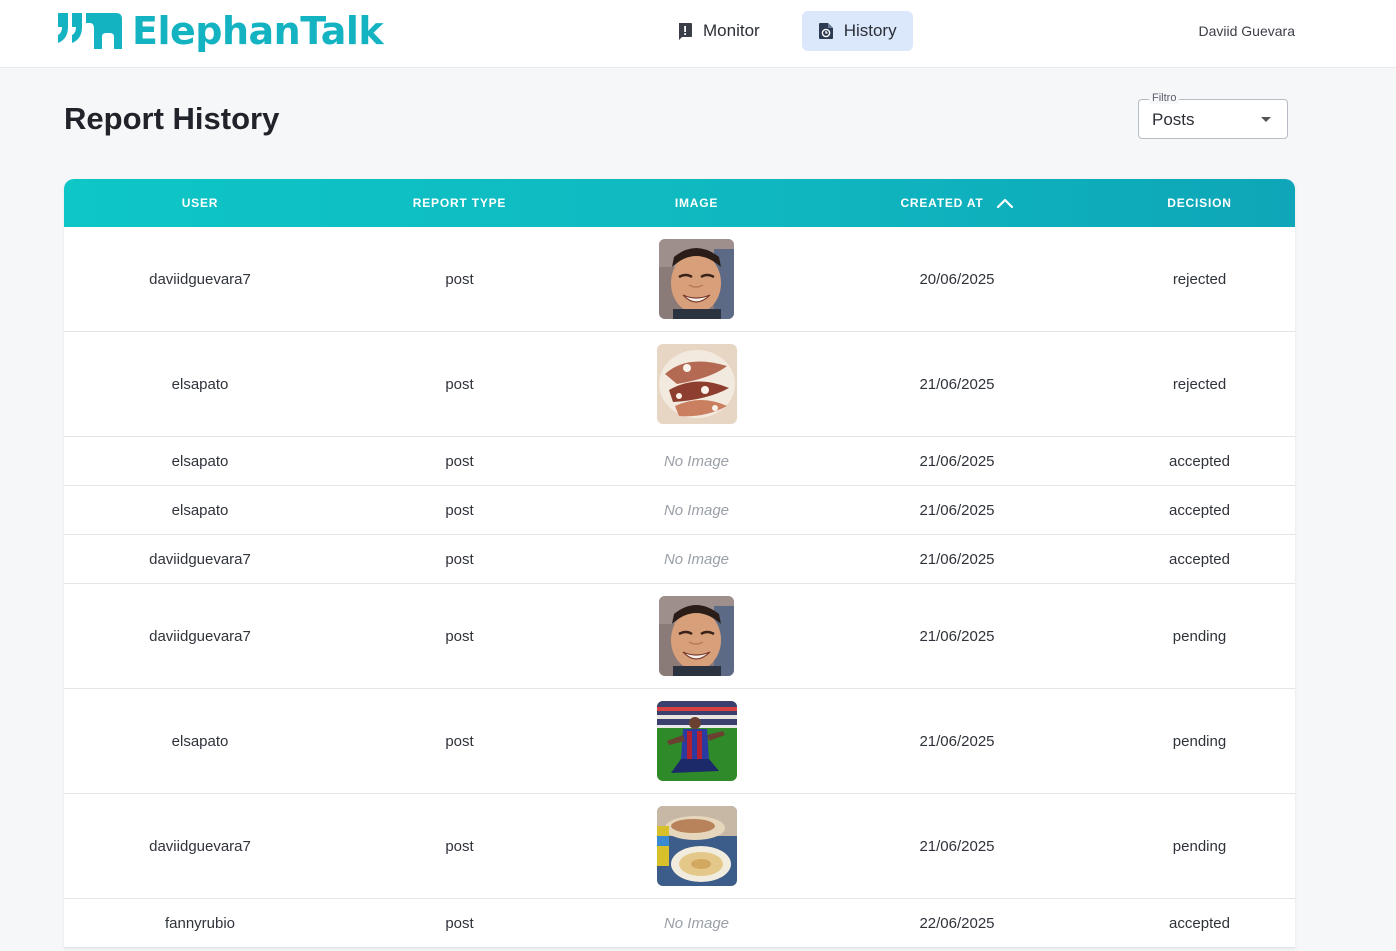 The image size is (1396, 951). I want to click on filter-value: Posts, so click(1173, 119).